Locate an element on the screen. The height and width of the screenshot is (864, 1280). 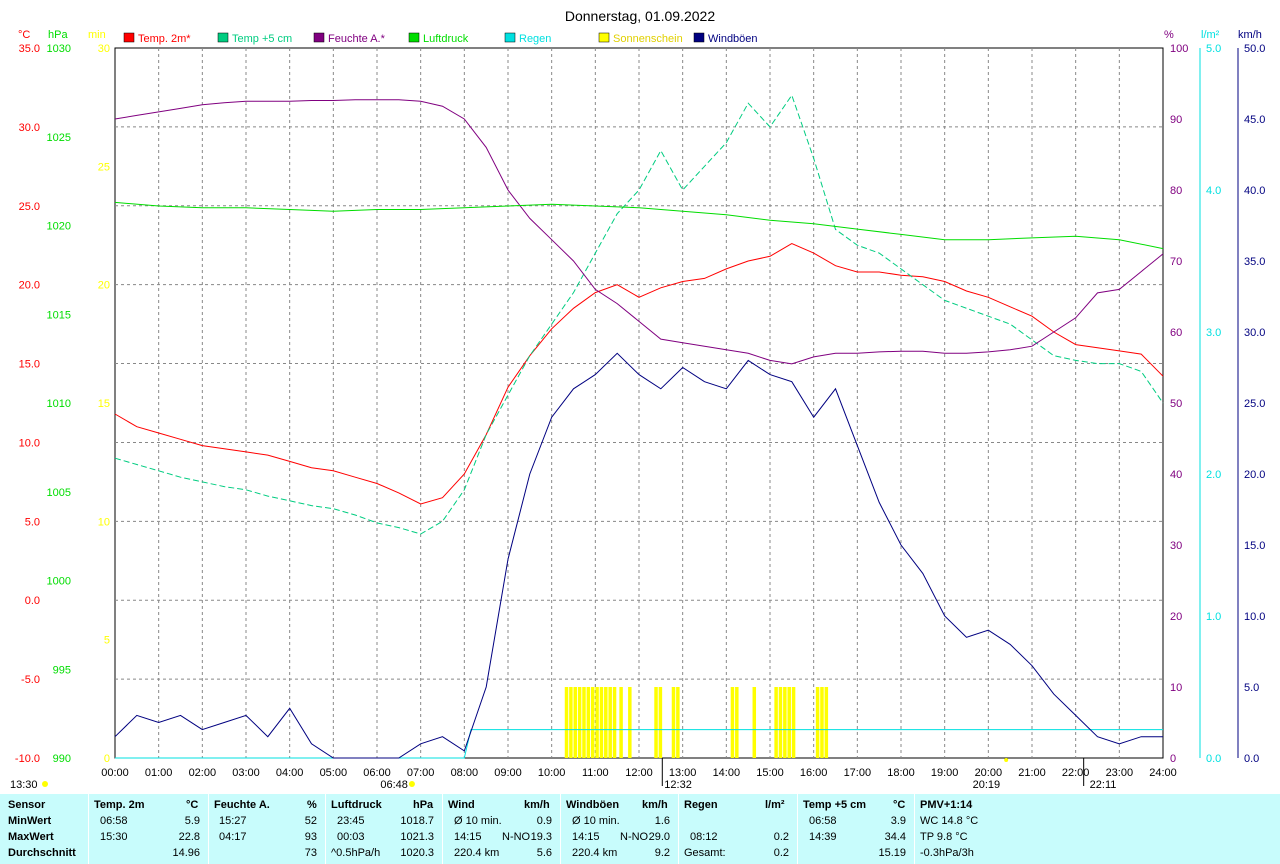
time-tick-label: 14:00 is located at coordinates (727, 773).